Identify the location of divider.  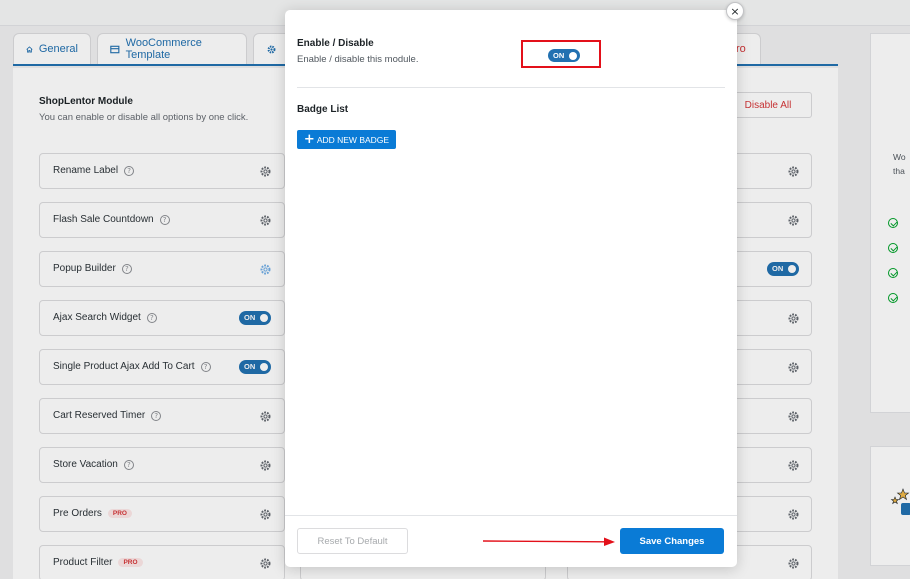
(511, 87).